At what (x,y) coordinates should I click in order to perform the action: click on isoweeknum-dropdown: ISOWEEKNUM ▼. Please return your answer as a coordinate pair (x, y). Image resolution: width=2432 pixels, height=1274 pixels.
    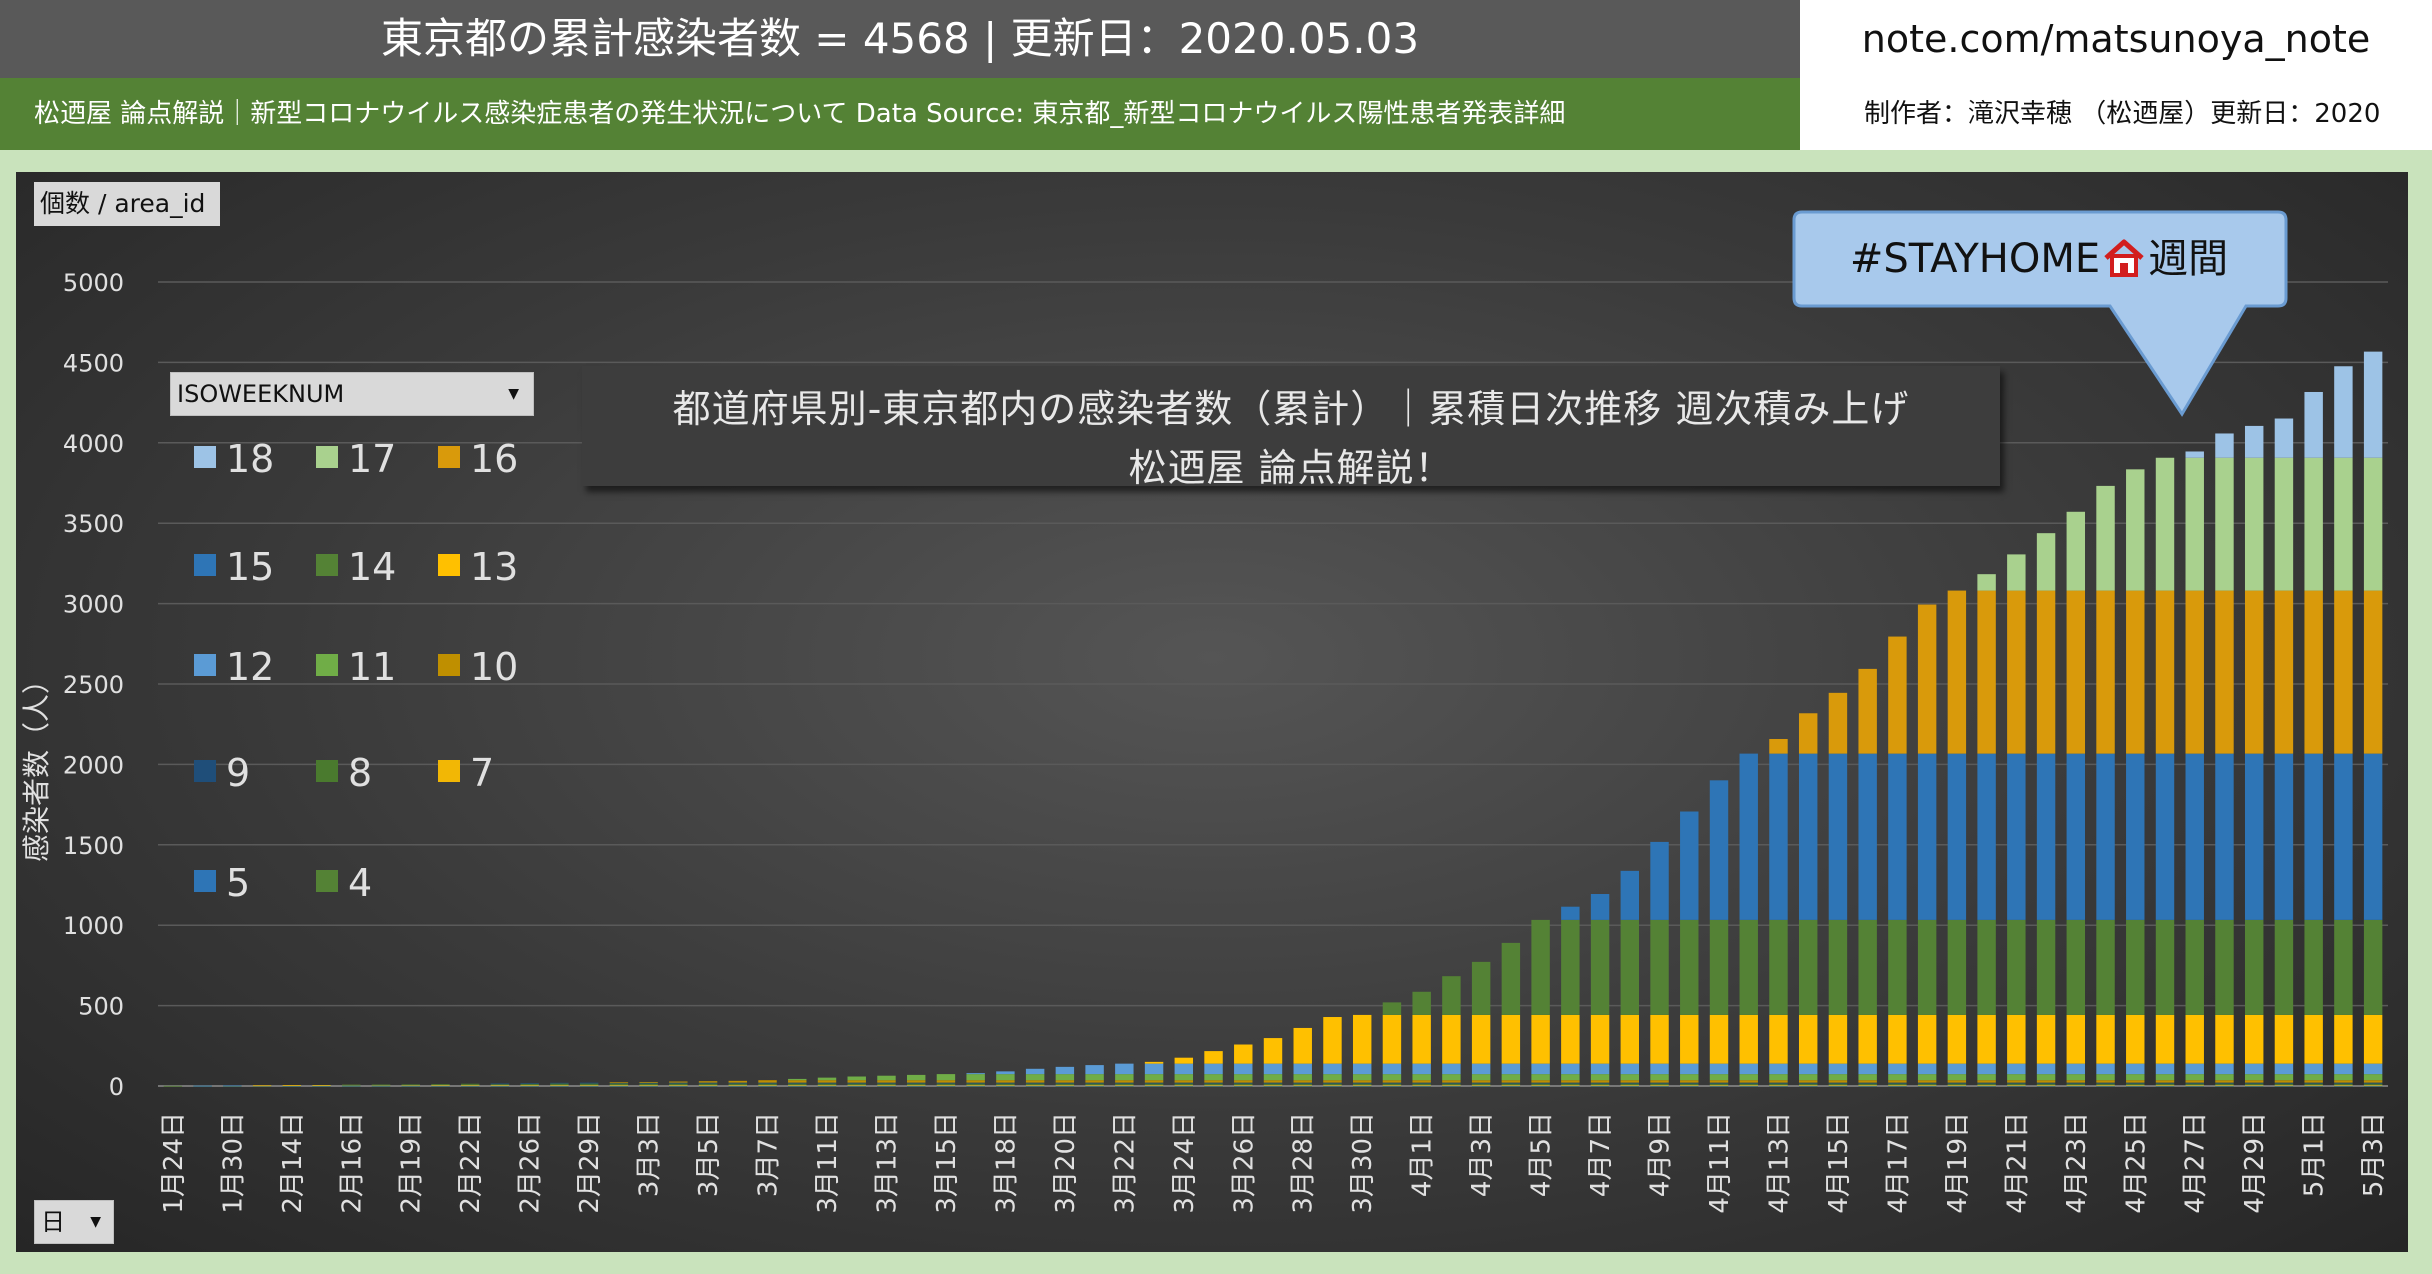
    Looking at the image, I should click on (352, 394).